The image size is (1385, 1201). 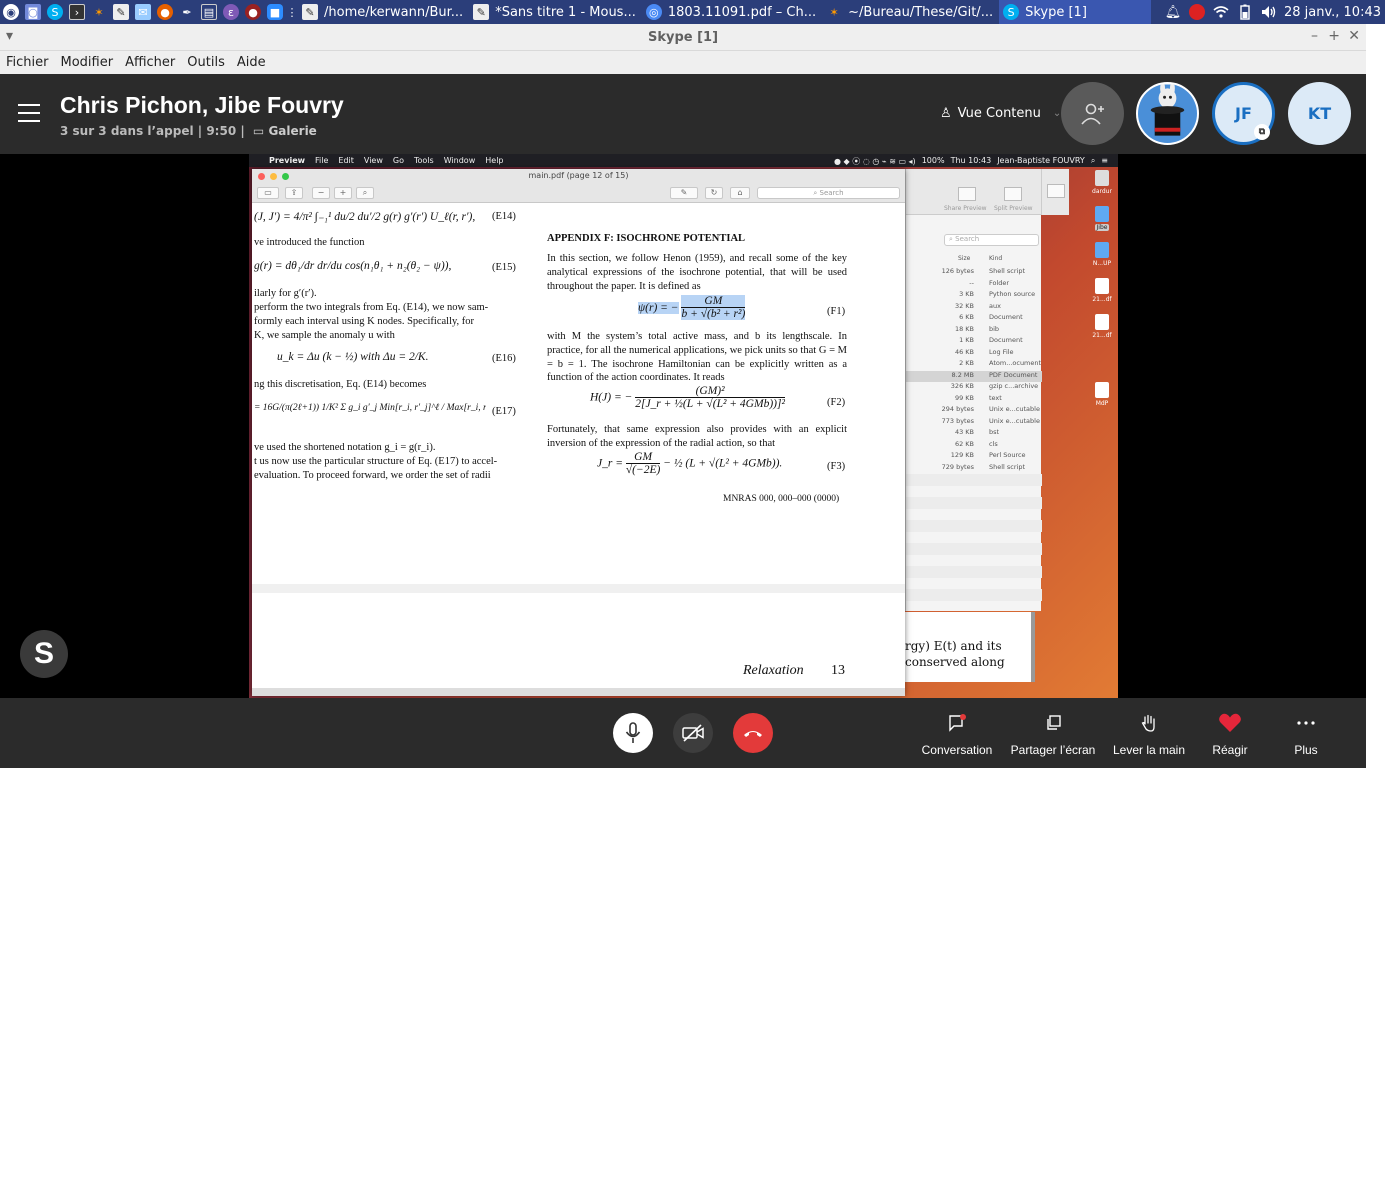 What do you see at coordinates (77, 12) in the screenshot?
I see `terminal-icon: ›` at bounding box center [77, 12].